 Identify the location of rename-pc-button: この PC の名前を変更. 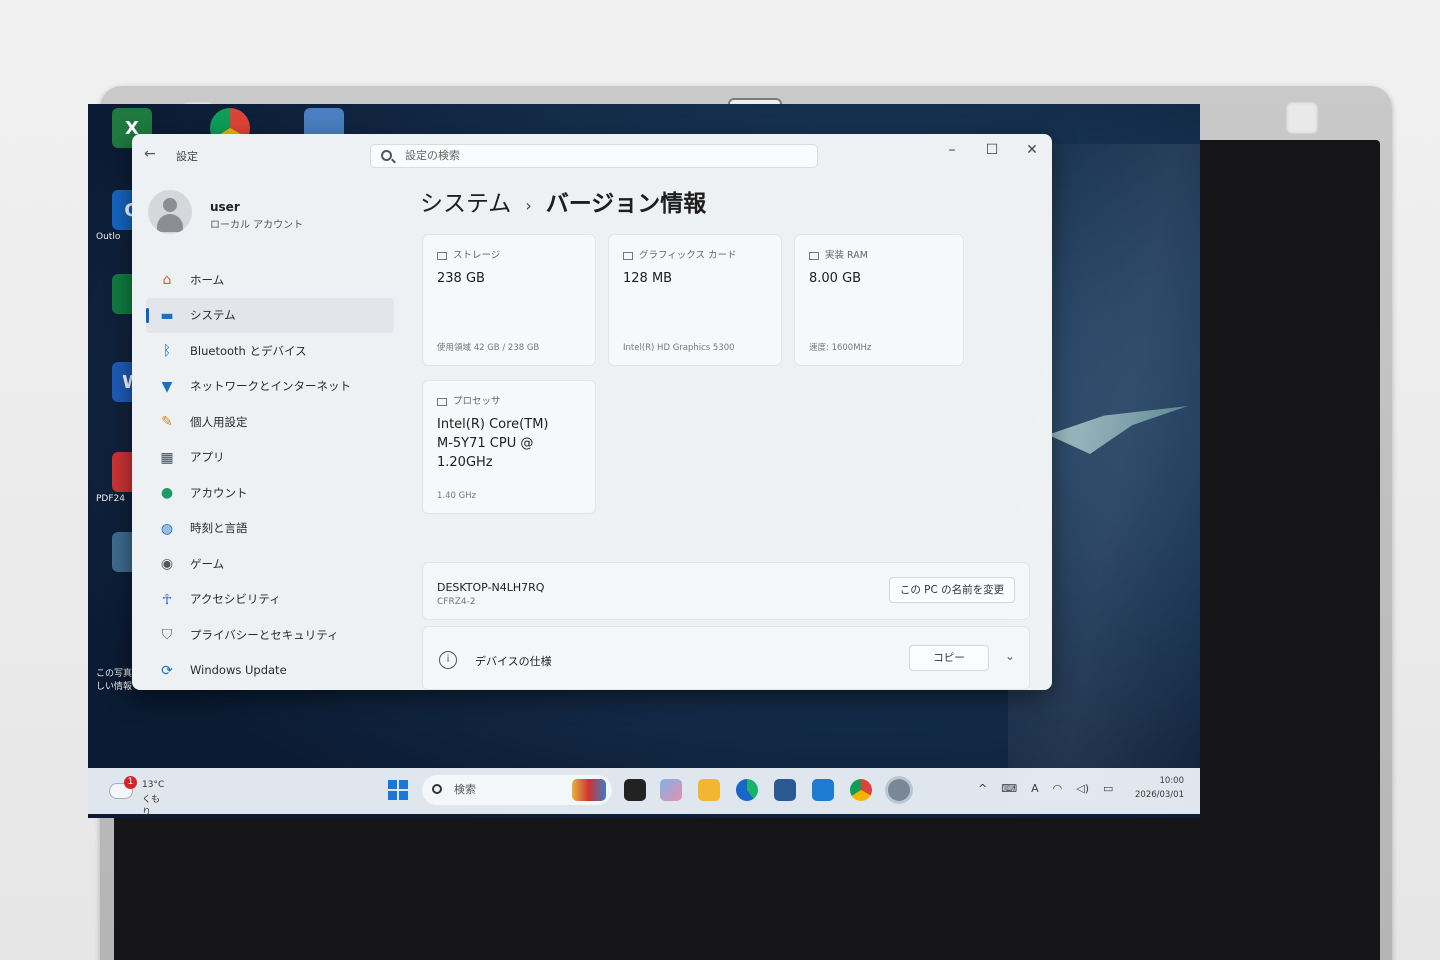
(952, 590).